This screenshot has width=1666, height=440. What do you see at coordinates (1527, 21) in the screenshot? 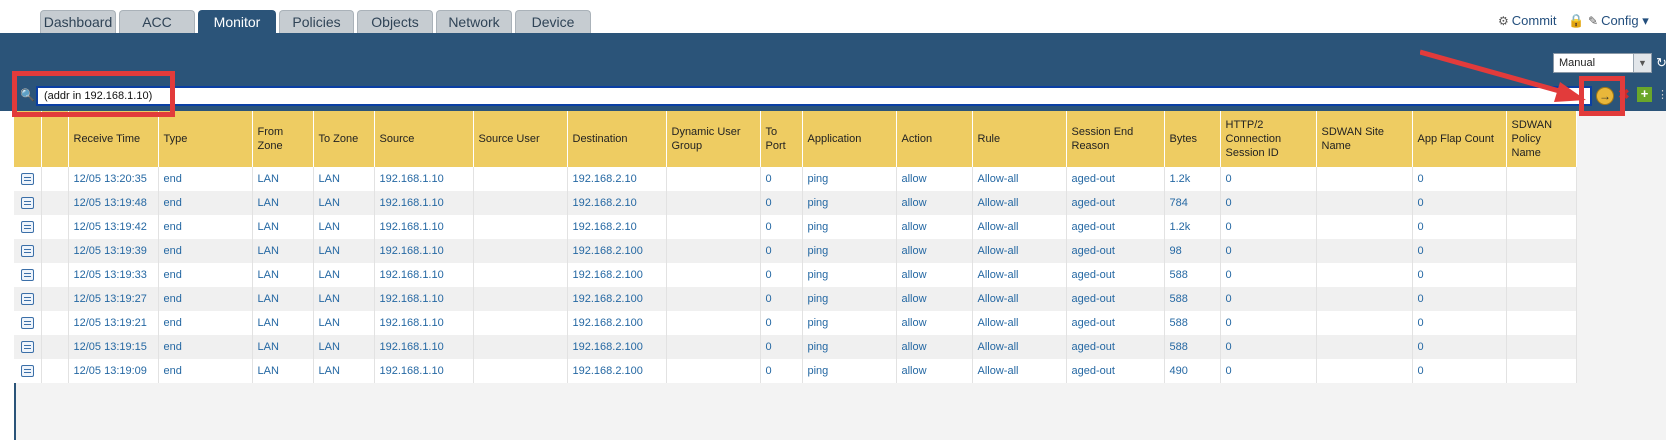
I see `commit-button: ⚙ Commit` at bounding box center [1527, 21].